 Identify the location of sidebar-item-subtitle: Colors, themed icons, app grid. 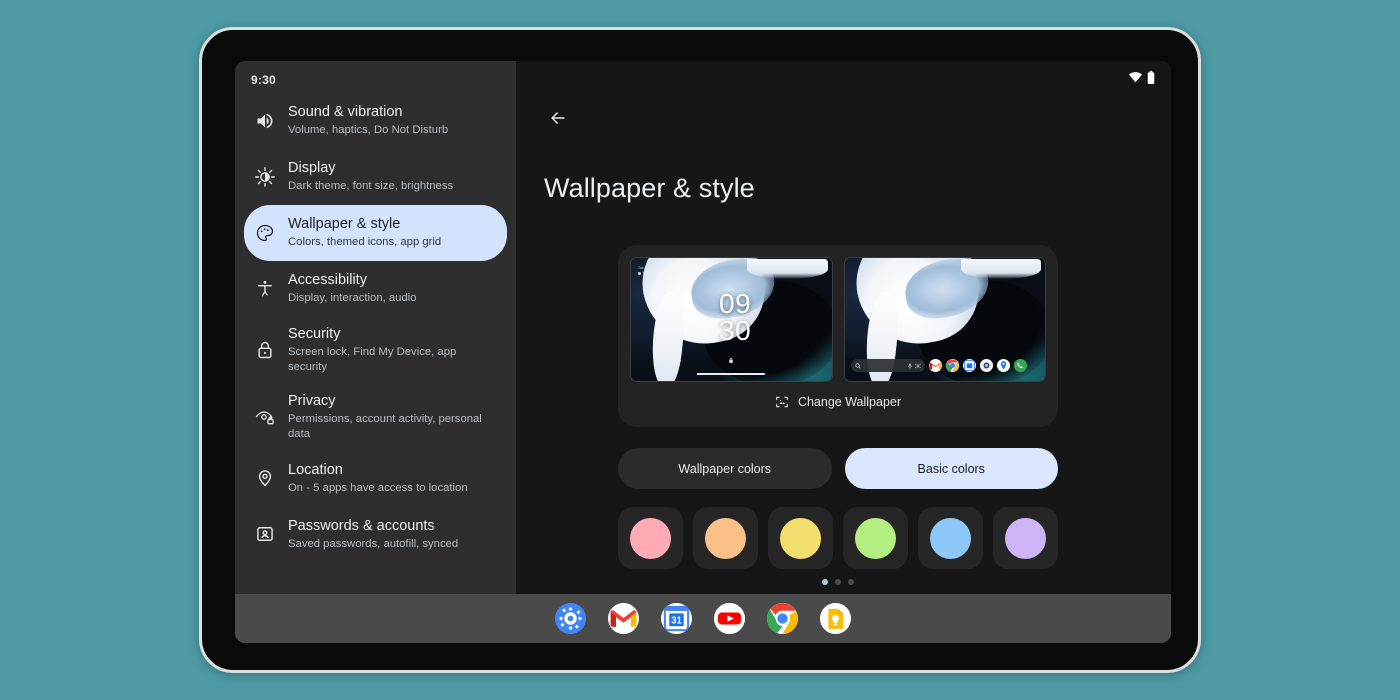
(365, 242).